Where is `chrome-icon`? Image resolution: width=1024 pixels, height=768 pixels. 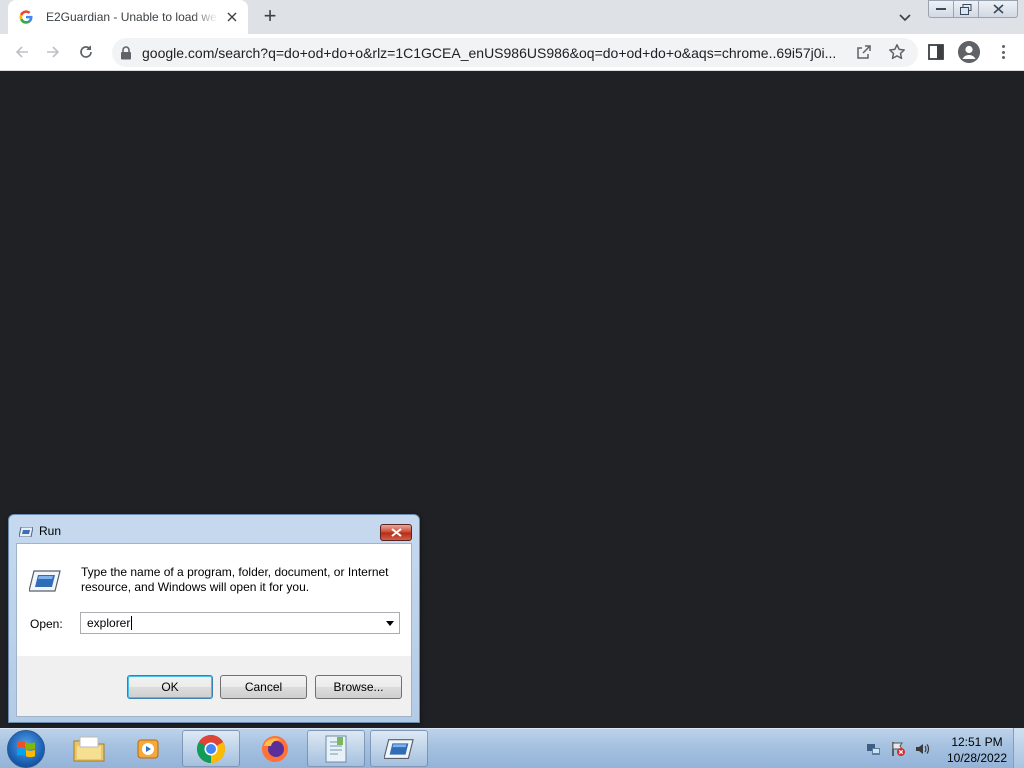
chrome-icon is located at coordinates (211, 748).